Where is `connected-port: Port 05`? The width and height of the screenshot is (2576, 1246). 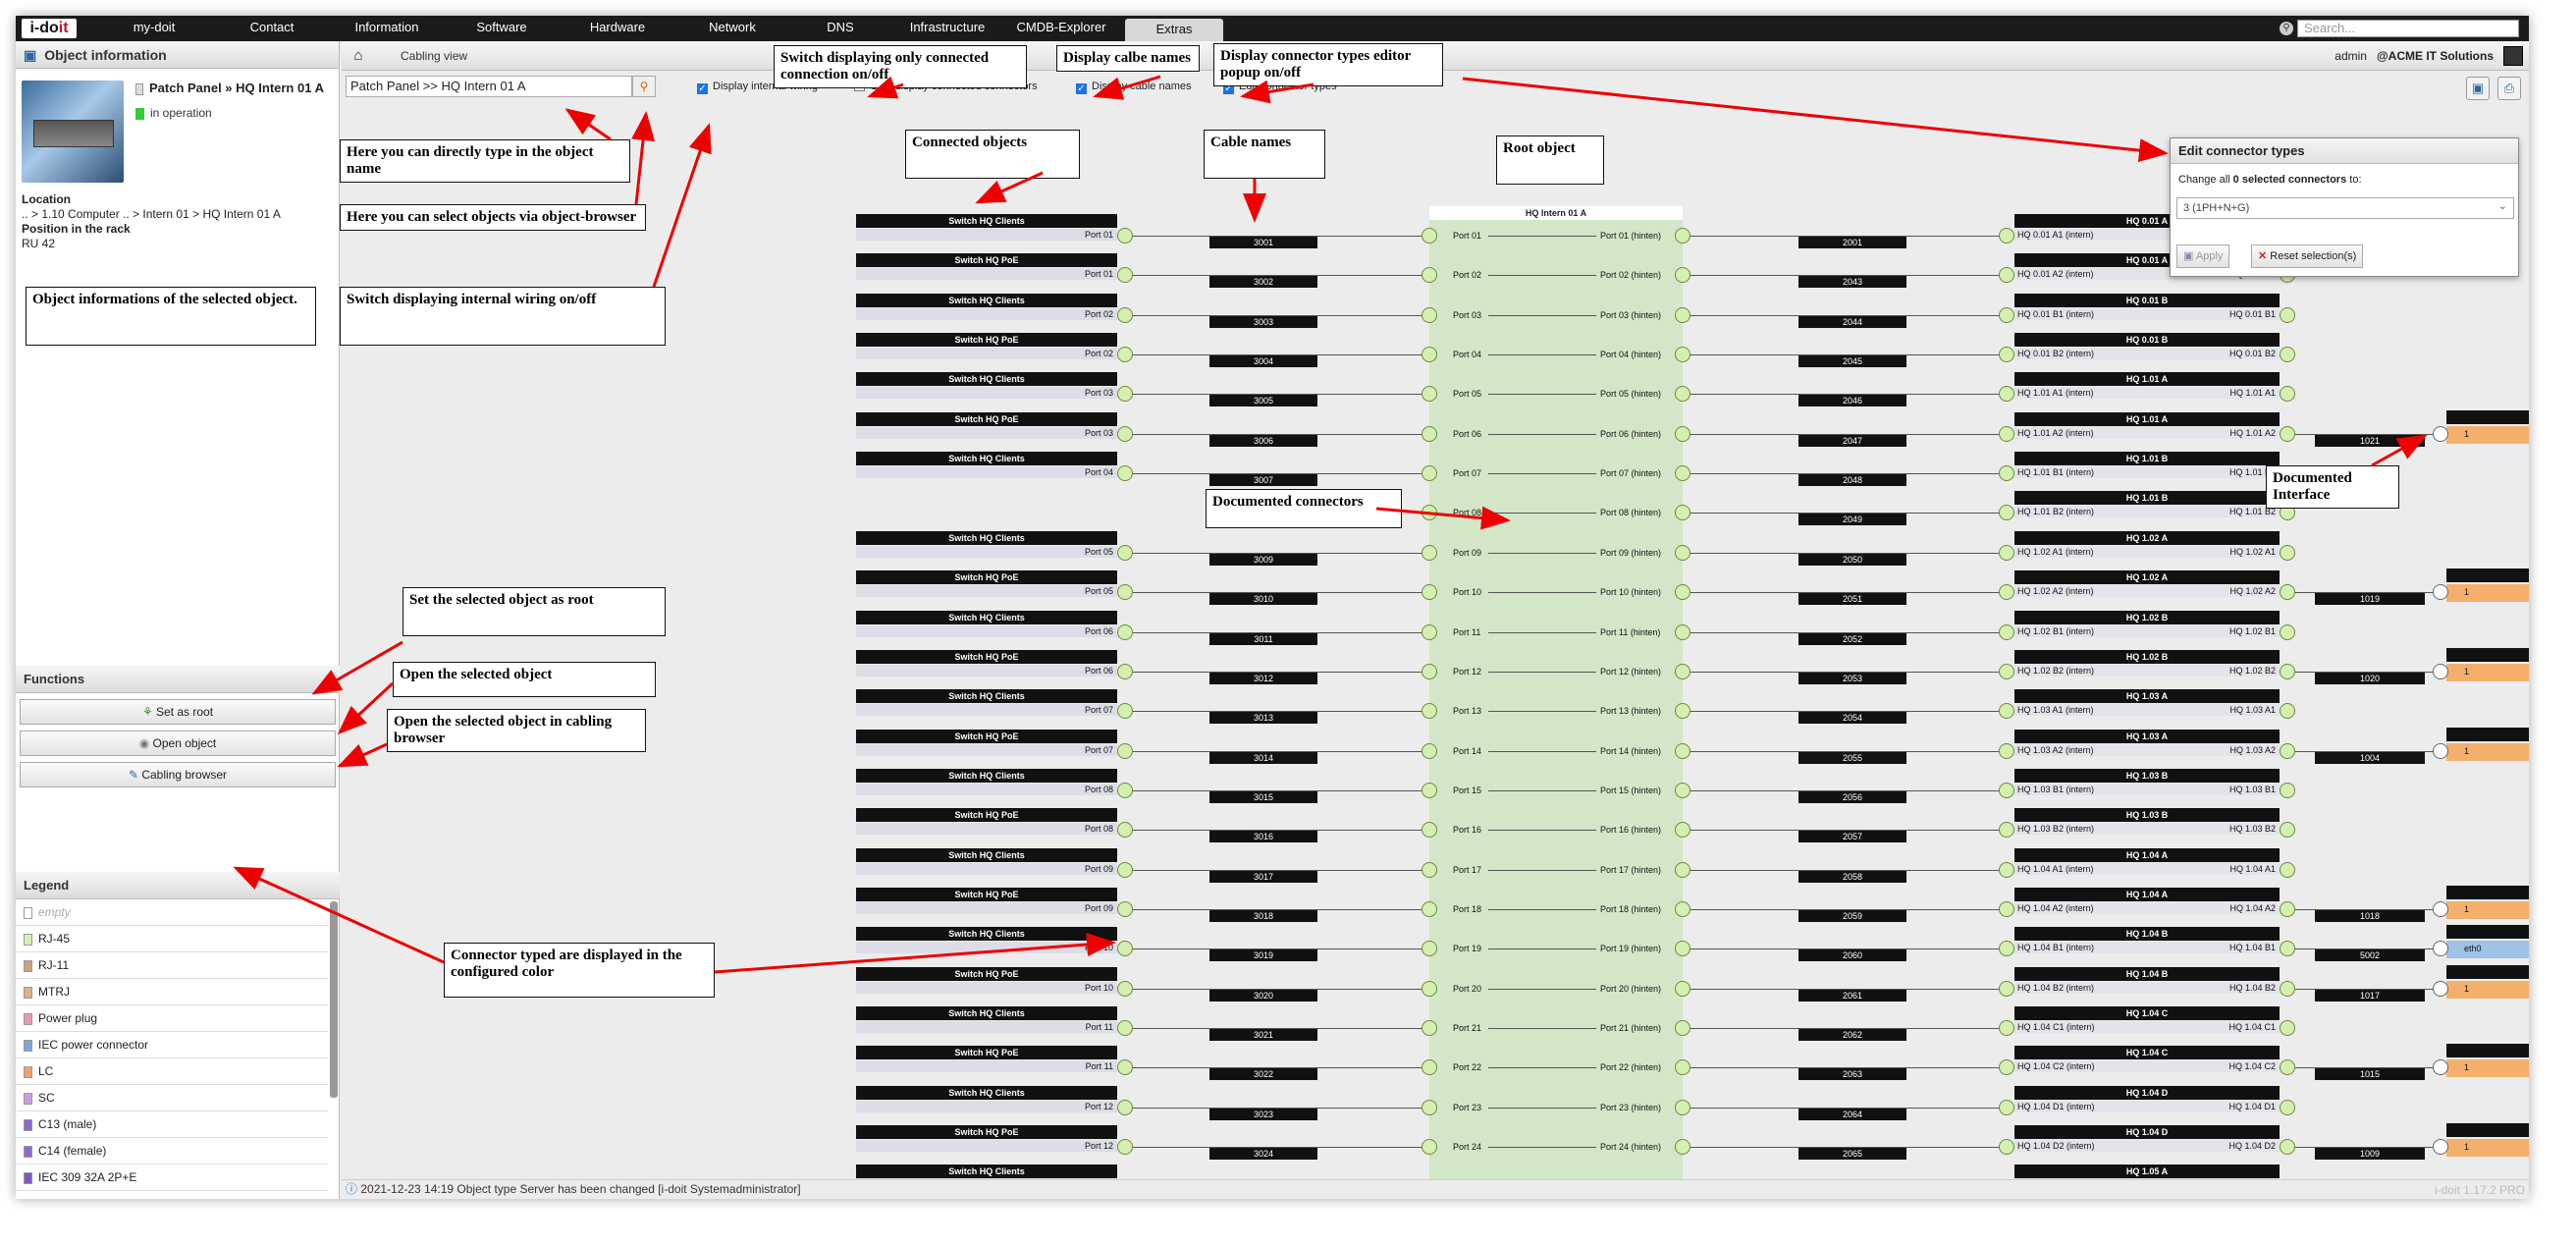 connected-port: Port 05 is located at coordinates (986, 591).